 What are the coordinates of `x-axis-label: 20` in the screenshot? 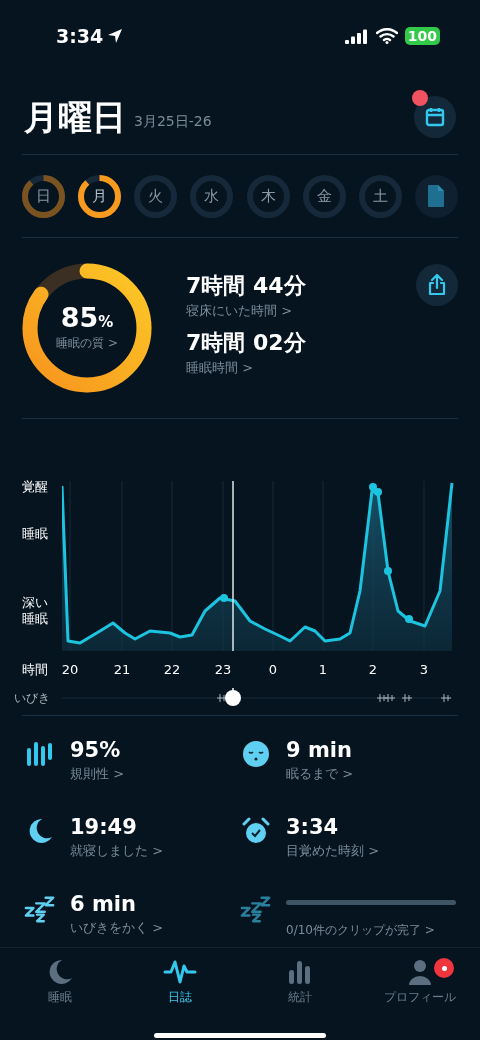 It's located at (70, 670).